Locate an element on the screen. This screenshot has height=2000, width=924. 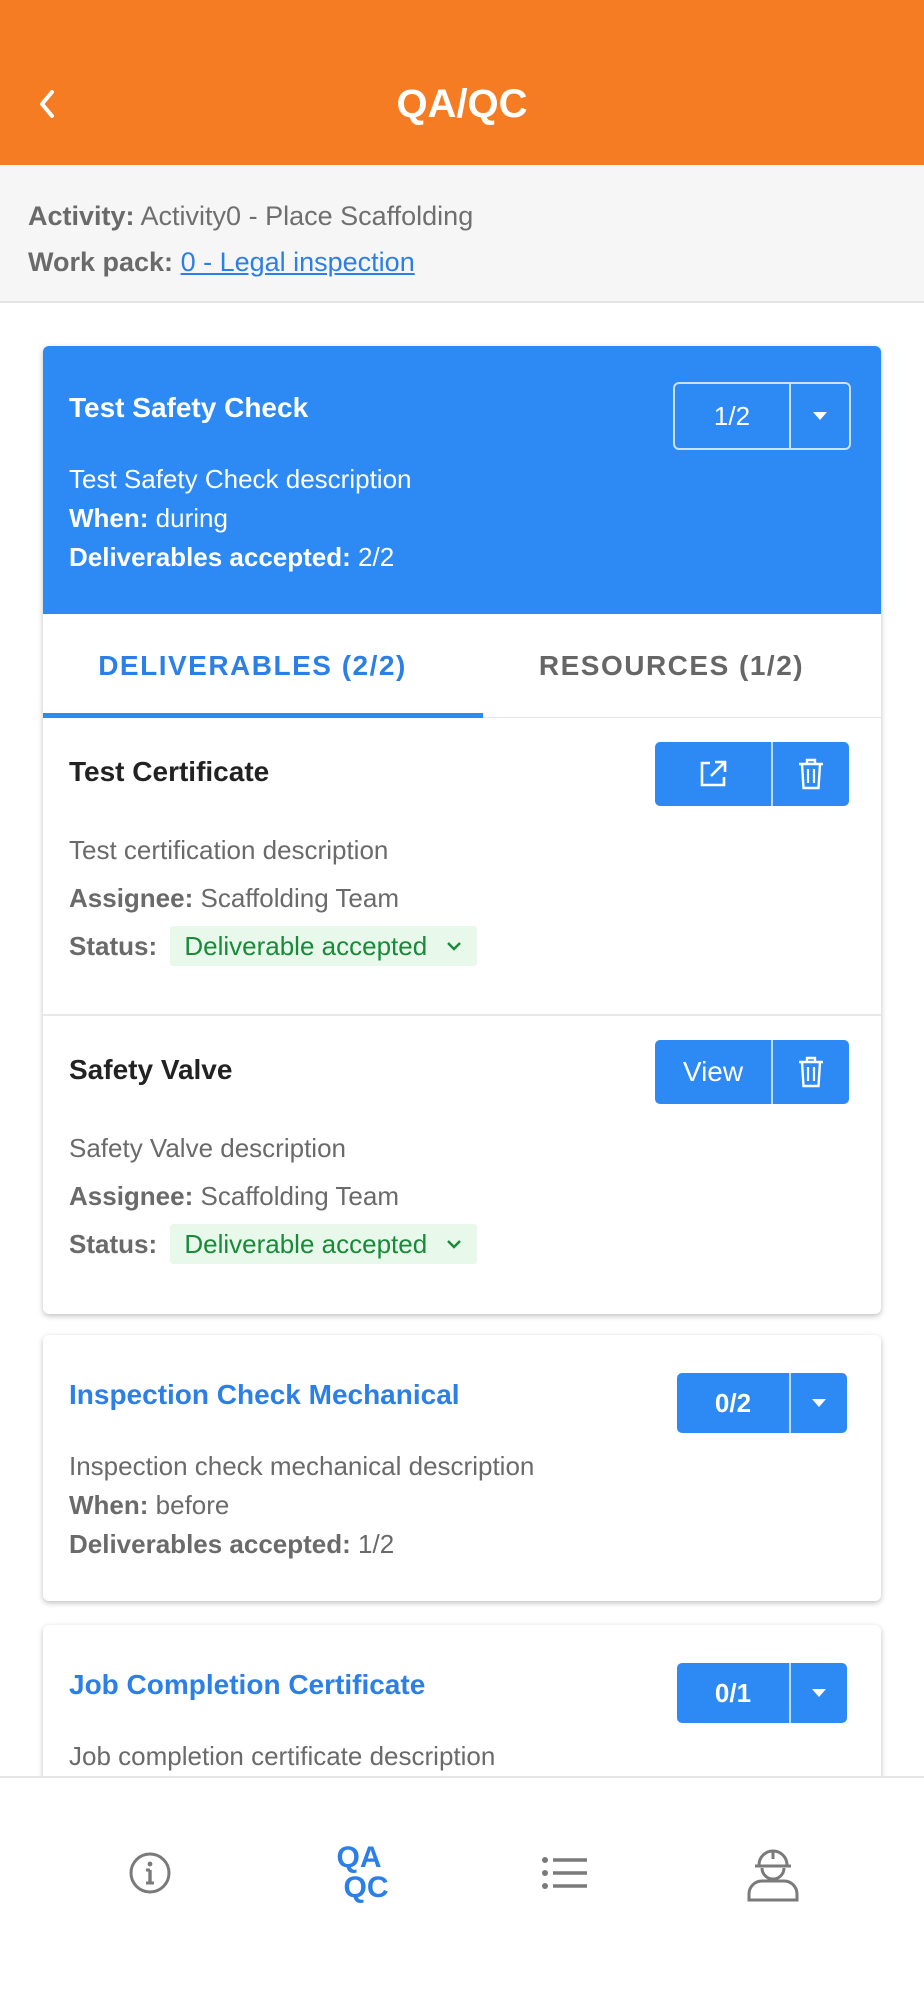
workpack-label: Work pack: is located at coordinates (101, 262).